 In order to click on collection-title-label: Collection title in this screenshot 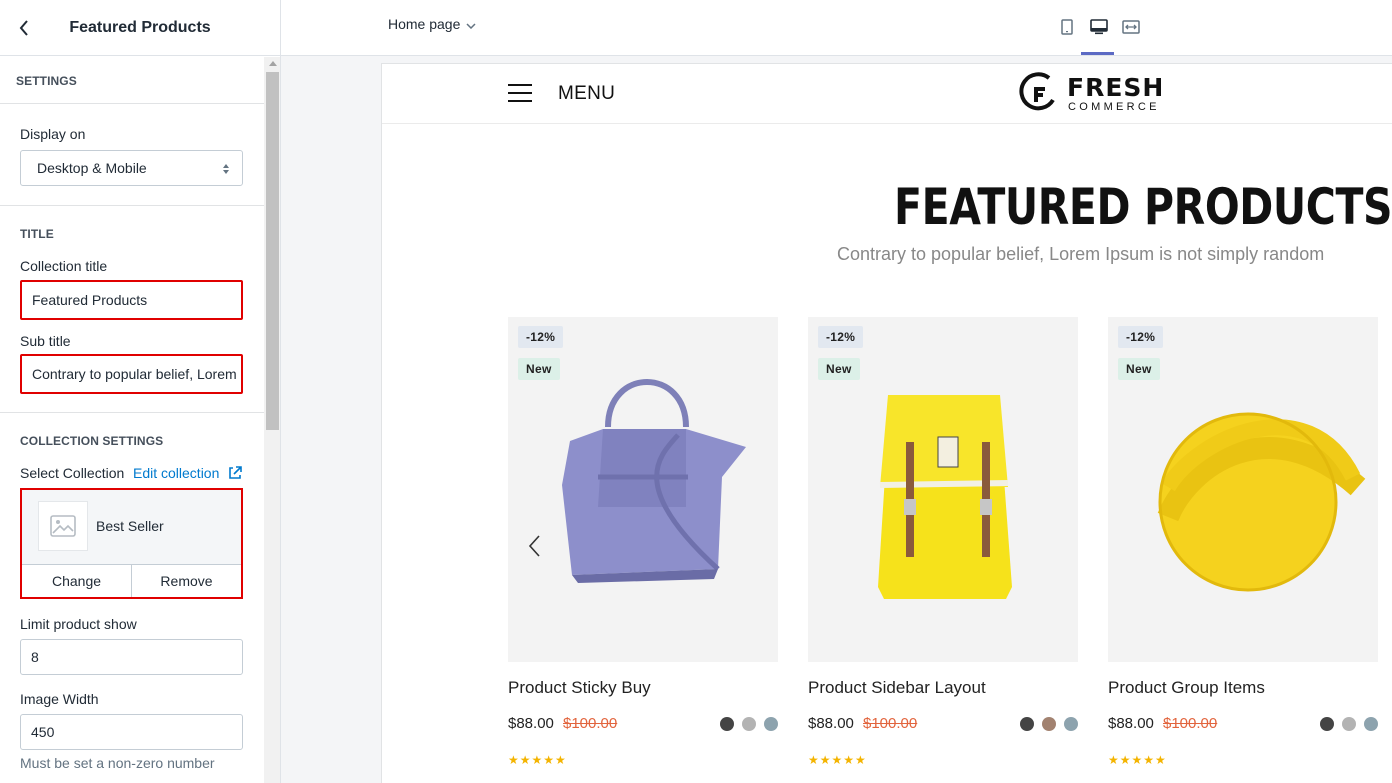, I will do `click(64, 266)`.